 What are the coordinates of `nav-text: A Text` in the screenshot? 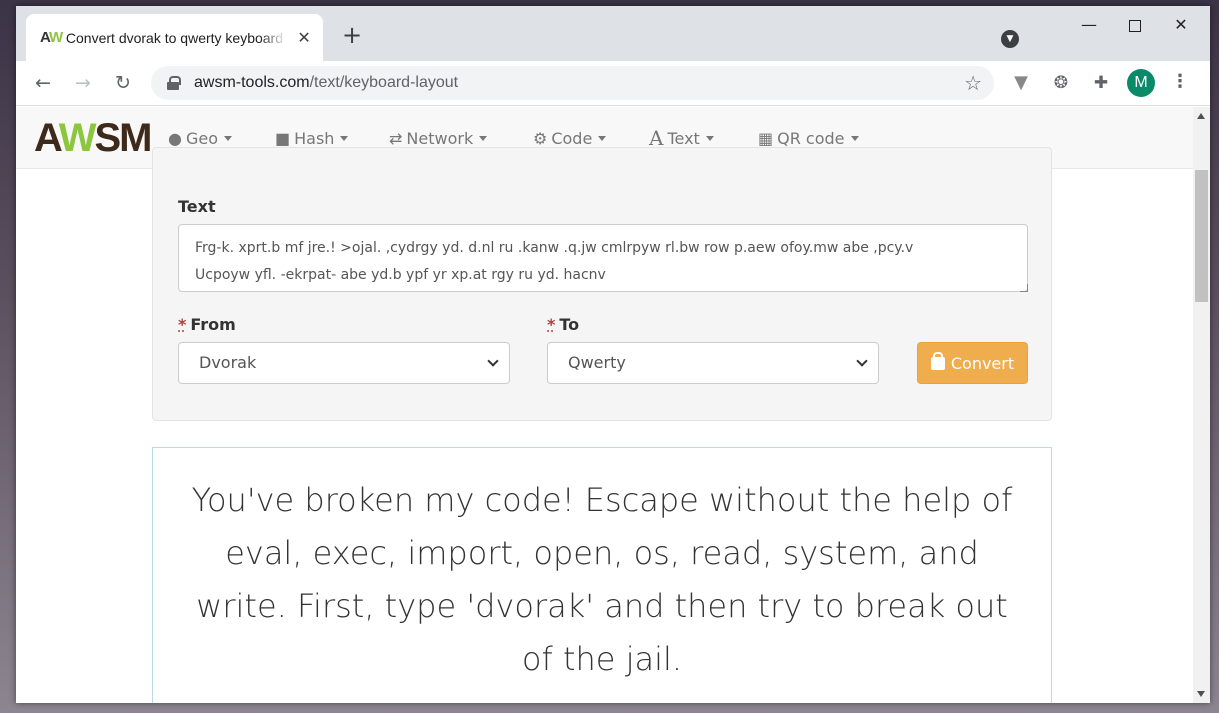 It's located at (681, 138).